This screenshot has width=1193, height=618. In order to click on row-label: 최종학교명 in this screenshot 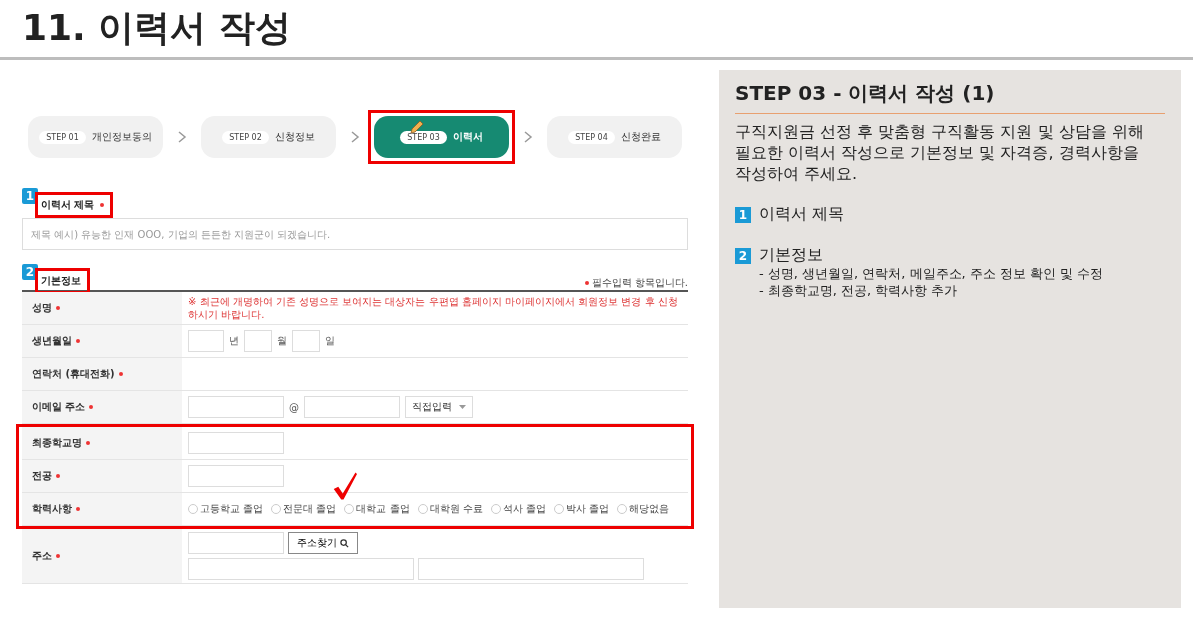, I will do `click(102, 443)`.